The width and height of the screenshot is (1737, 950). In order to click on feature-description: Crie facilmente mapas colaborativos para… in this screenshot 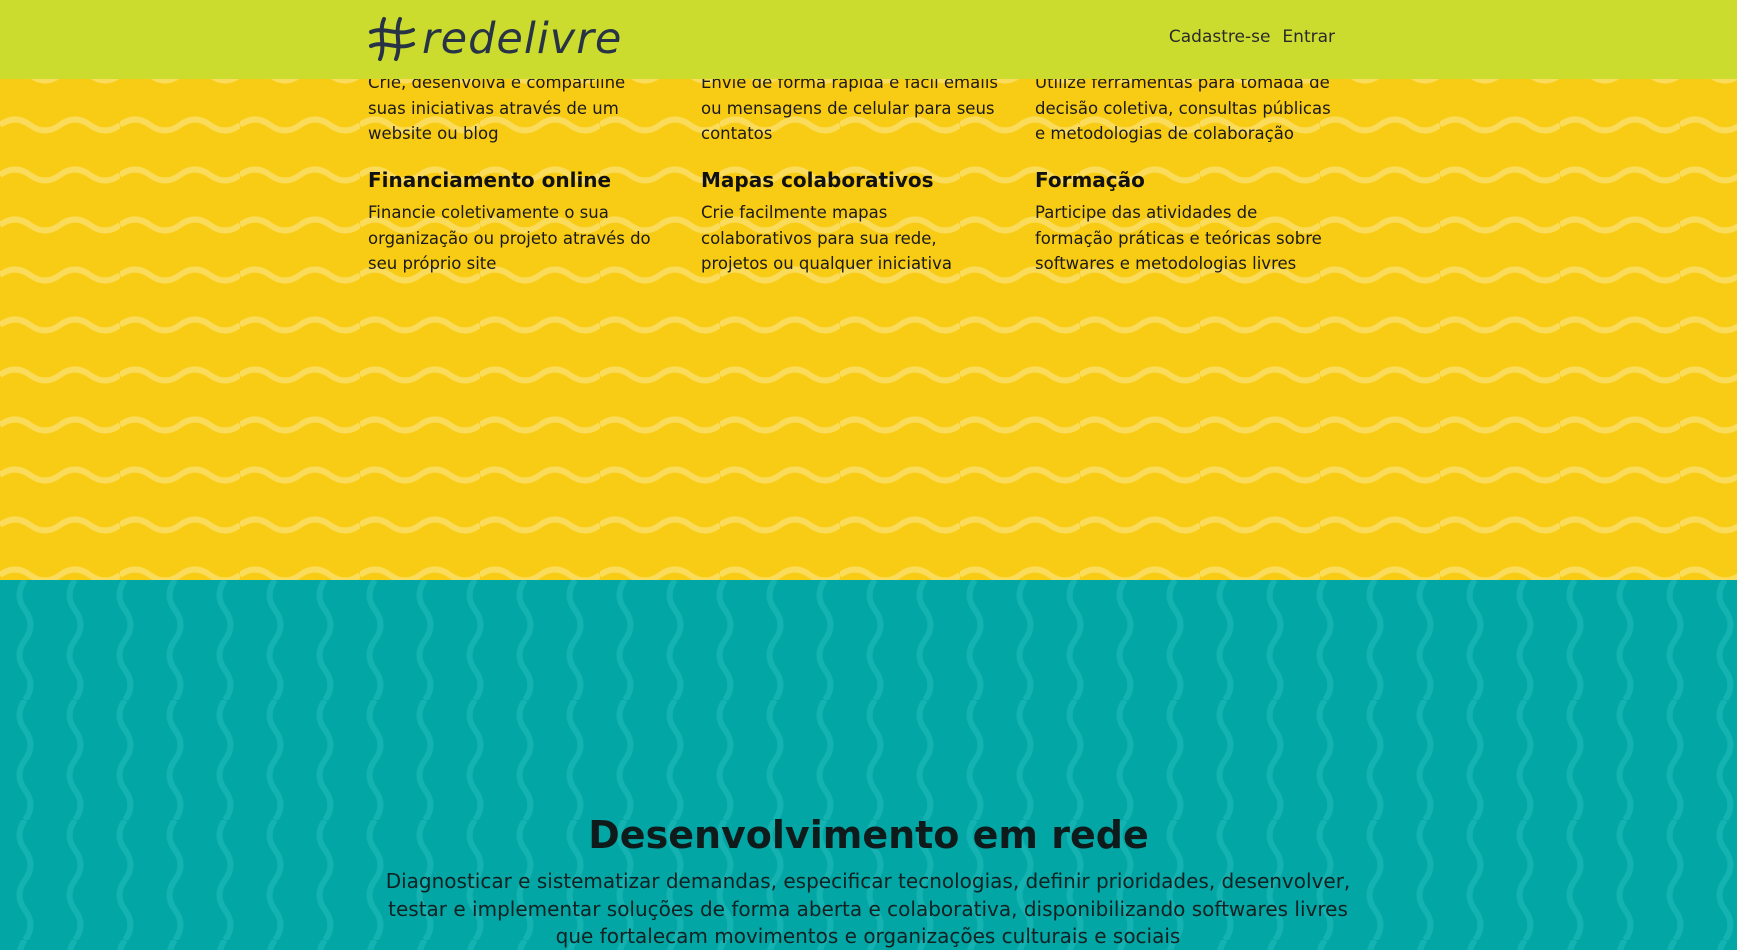, I will do `click(826, 238)`.